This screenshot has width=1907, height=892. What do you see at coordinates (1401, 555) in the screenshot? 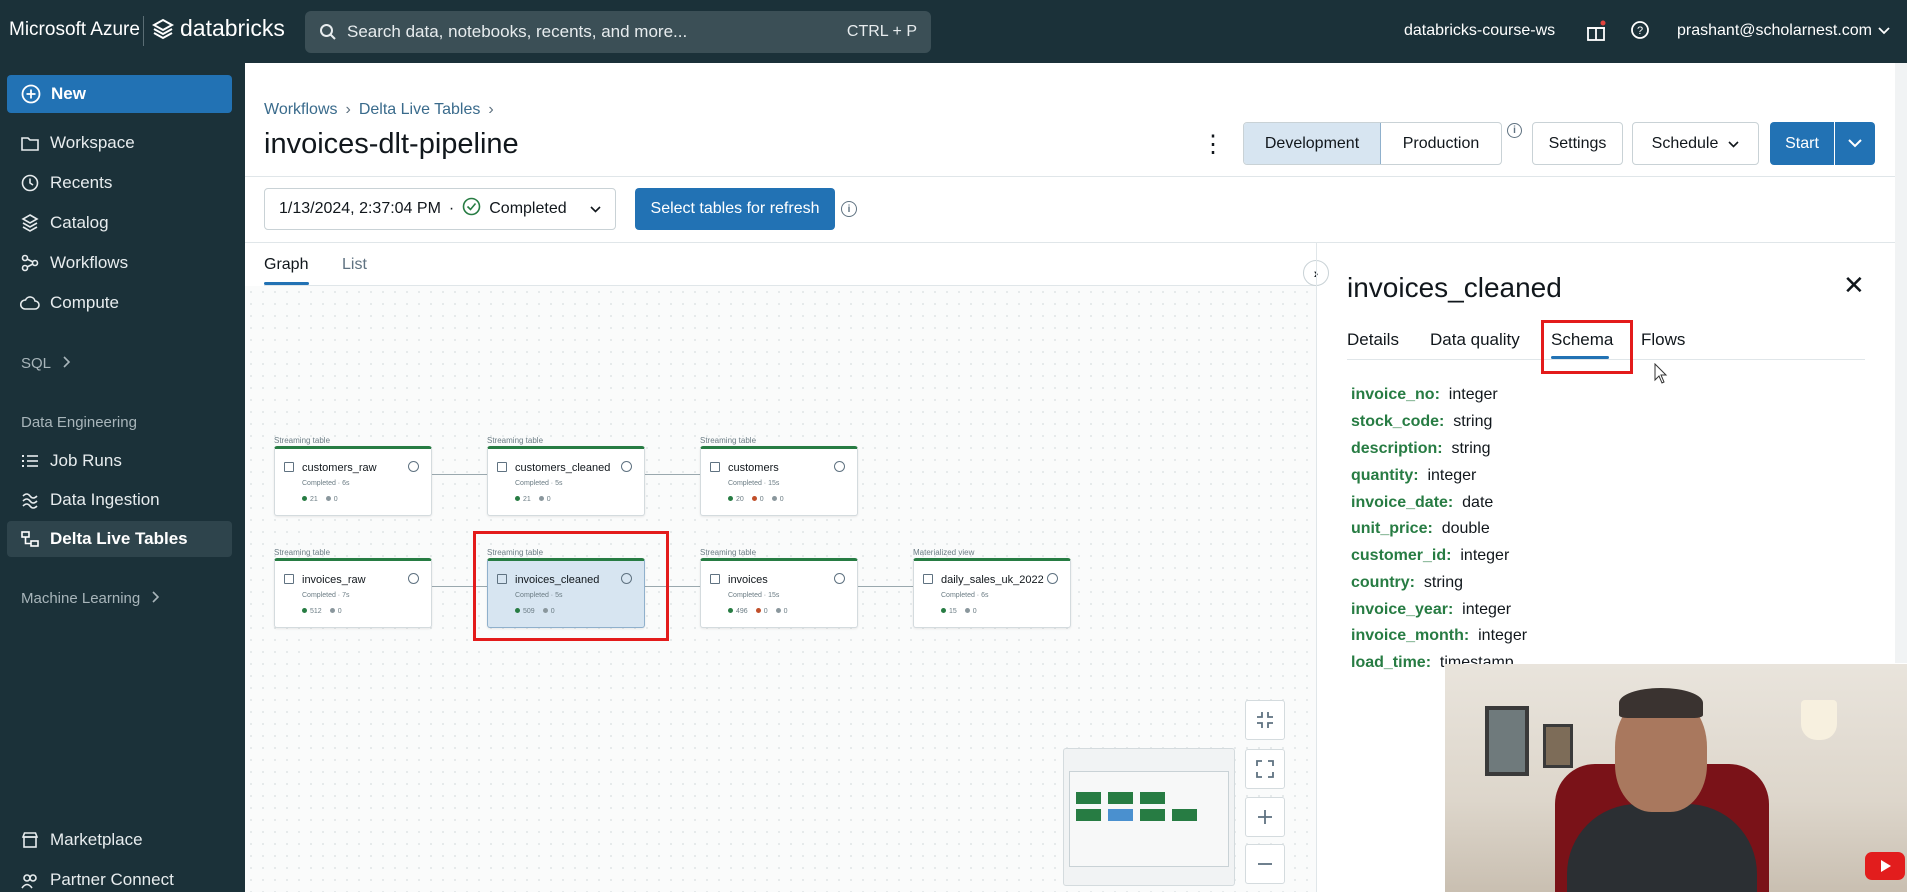
I see `field-name: customer_id:` at bounding box center [1401, 555].